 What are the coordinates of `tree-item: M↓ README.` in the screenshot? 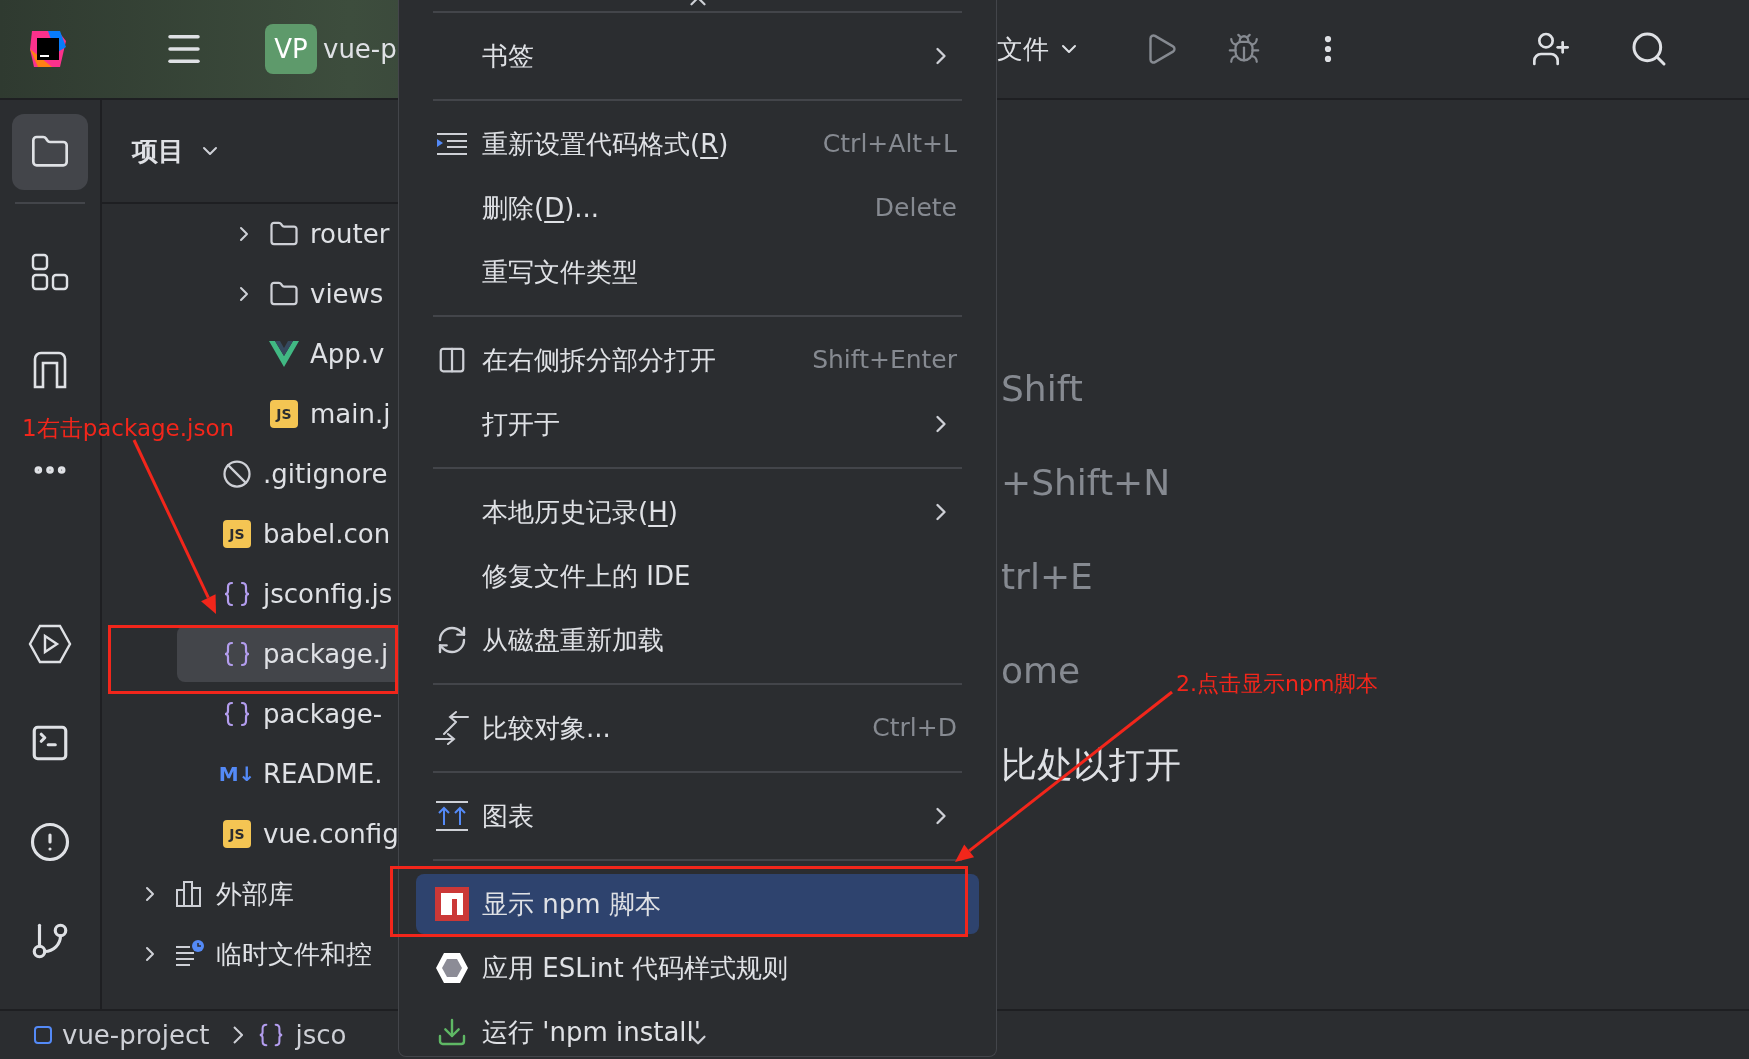 It's located at (287, 774).